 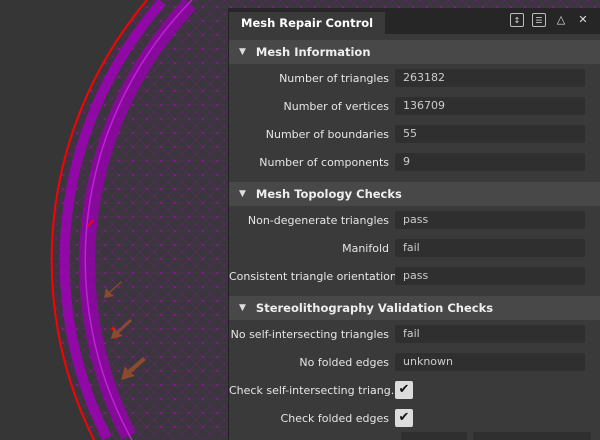 What do you see at coordinates (312, 276) in the screenshot?
I see `field-label: Consistent triangle orientation` at bounding box center [312, 276].